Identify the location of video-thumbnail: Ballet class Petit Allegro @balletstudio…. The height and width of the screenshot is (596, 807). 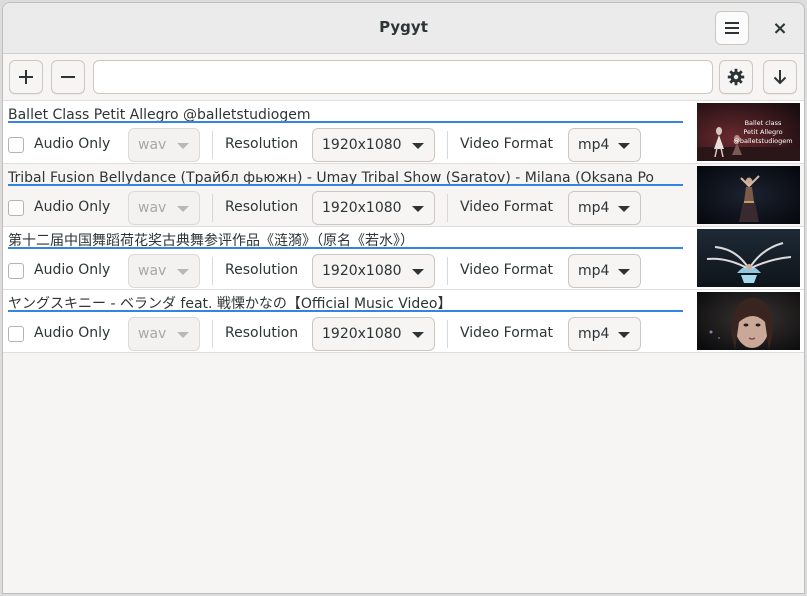
(748, 132).